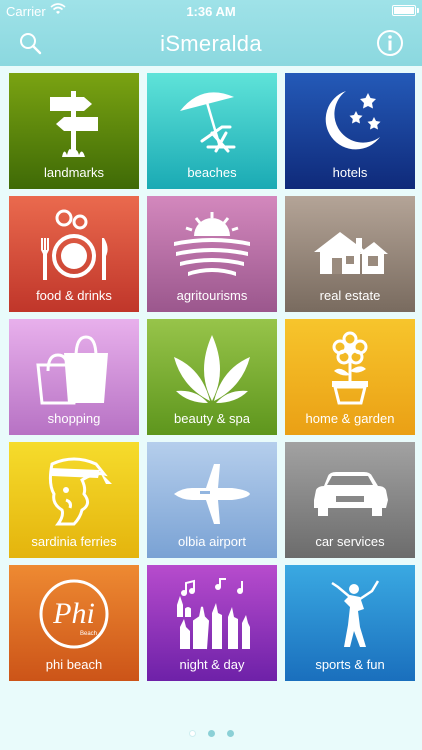  I want to click on tile-home-garden: home & garden, so click(350, 377).